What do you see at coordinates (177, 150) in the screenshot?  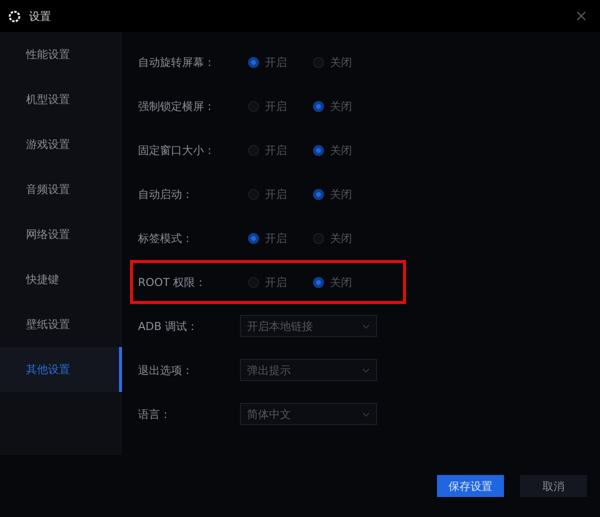 I see `setting-label: 固定窗口大小：` at bounding box center [177, 150].